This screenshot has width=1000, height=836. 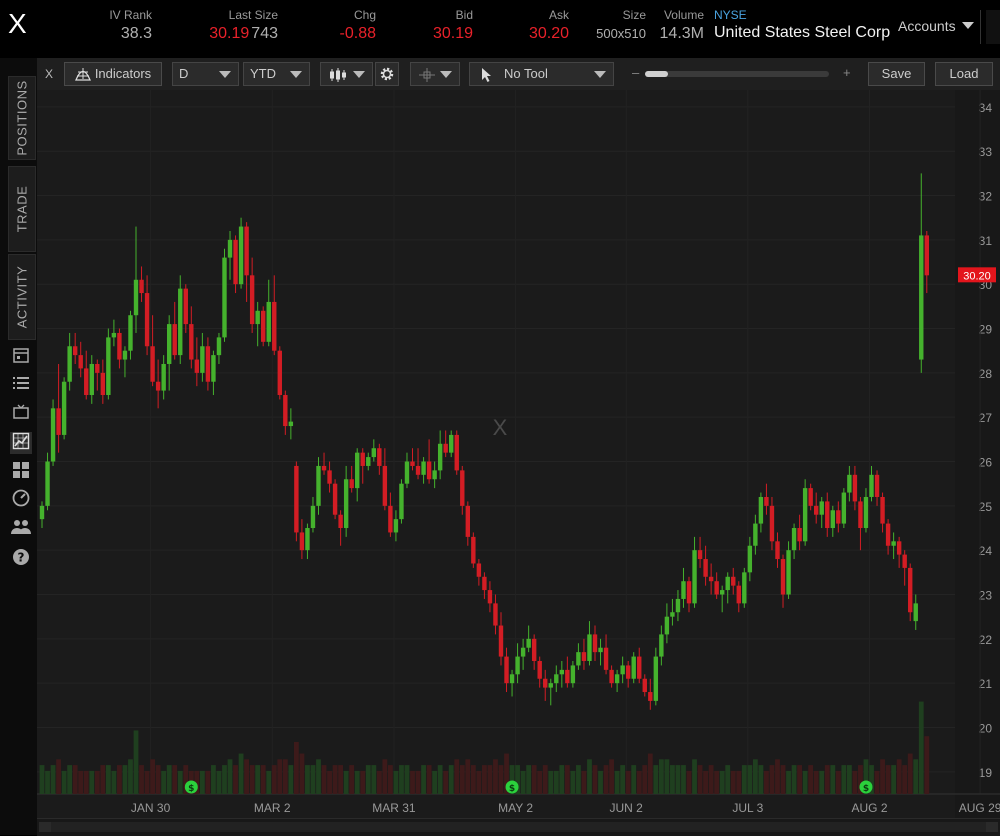 What do you see at coordinates (847, 72) in the screenshot?
I see `zoom-in-button: +` at bounding box center [847, 72].